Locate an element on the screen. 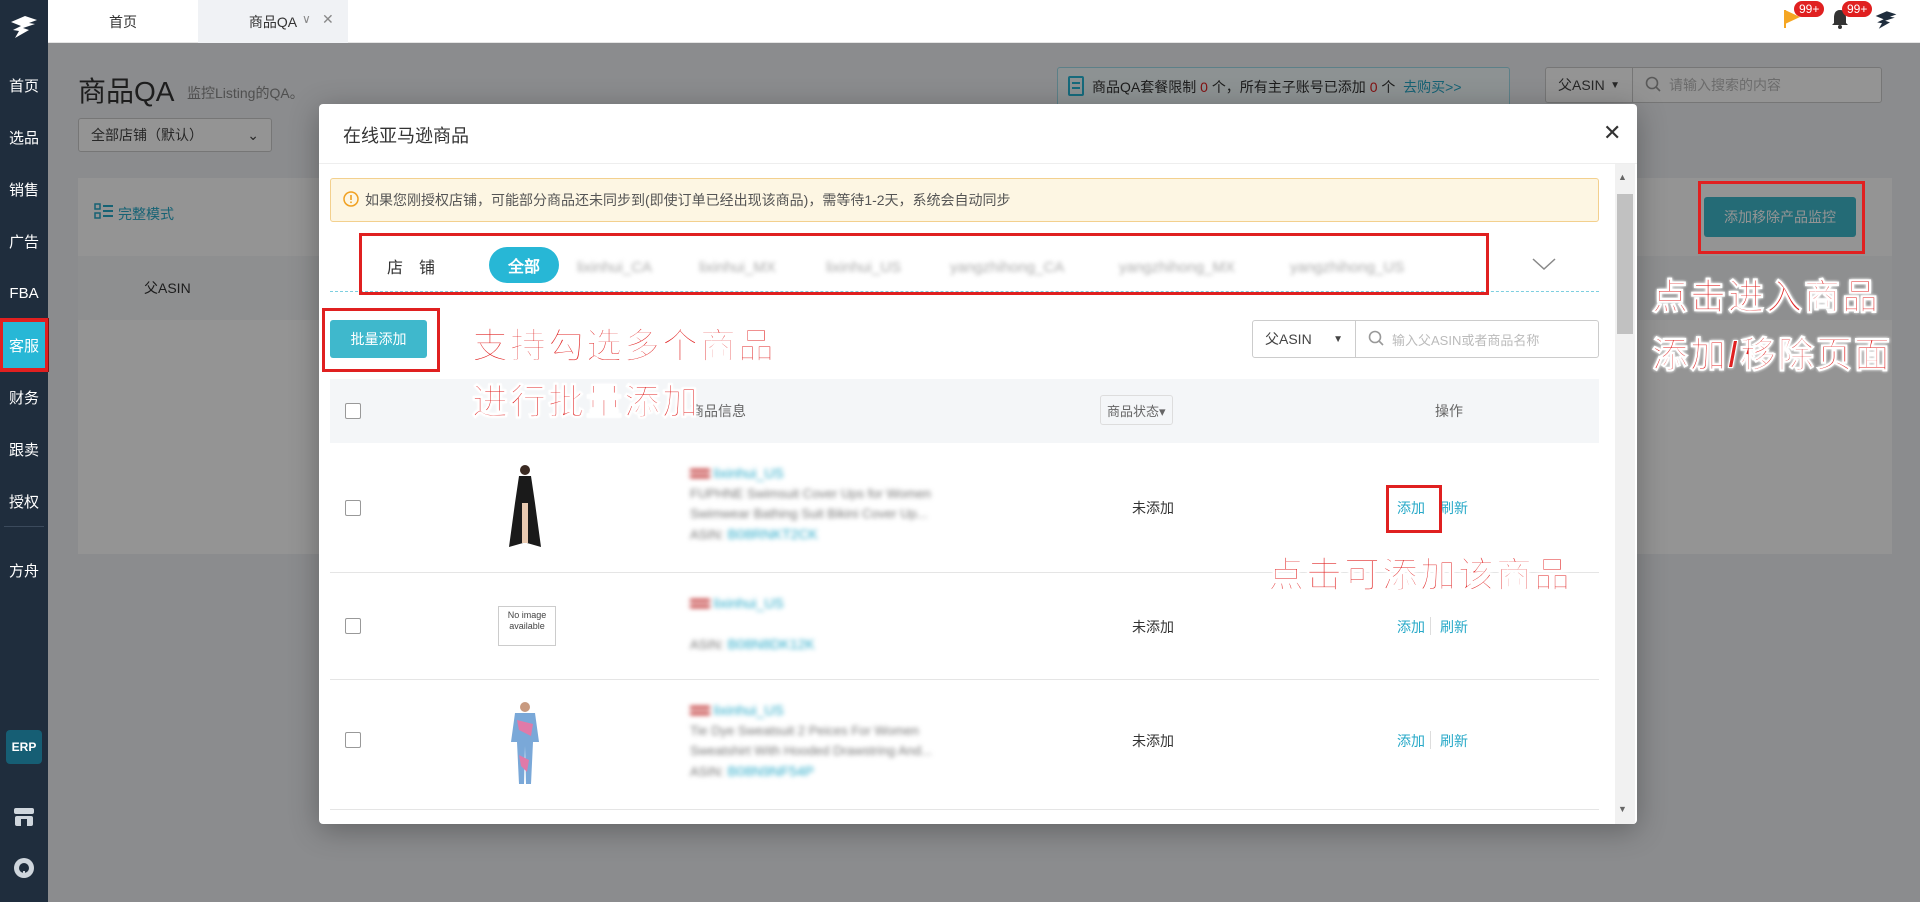 This screenshot has height=902, width=1920. sidebar-item-label: 客服 is located at coordinates (23, 346).